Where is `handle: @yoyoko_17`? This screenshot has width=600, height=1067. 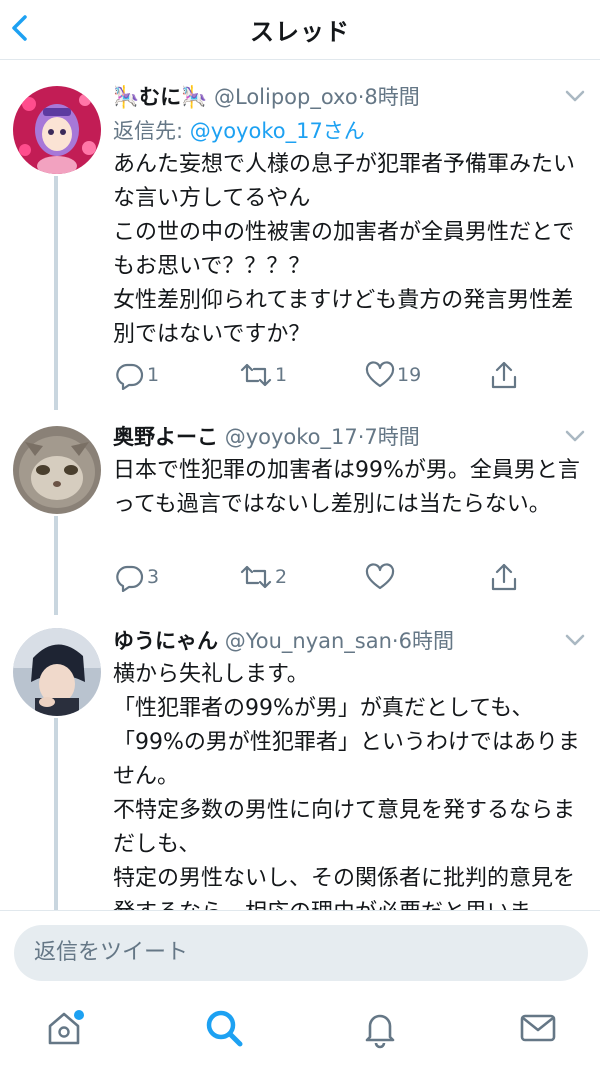
handle: @yoyoko_17 is located at coordinates (291, 437).